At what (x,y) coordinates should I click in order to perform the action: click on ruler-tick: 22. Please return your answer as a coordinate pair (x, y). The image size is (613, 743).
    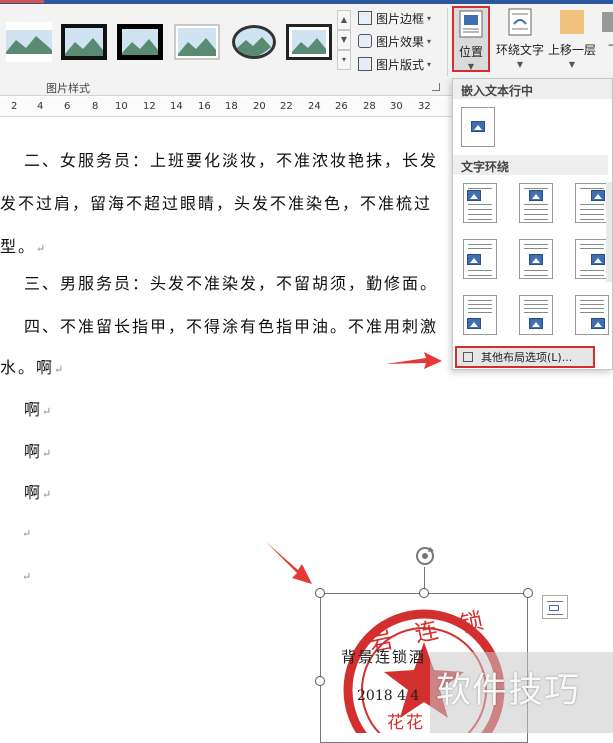
    Looking at the image, I should click on (286, 106).